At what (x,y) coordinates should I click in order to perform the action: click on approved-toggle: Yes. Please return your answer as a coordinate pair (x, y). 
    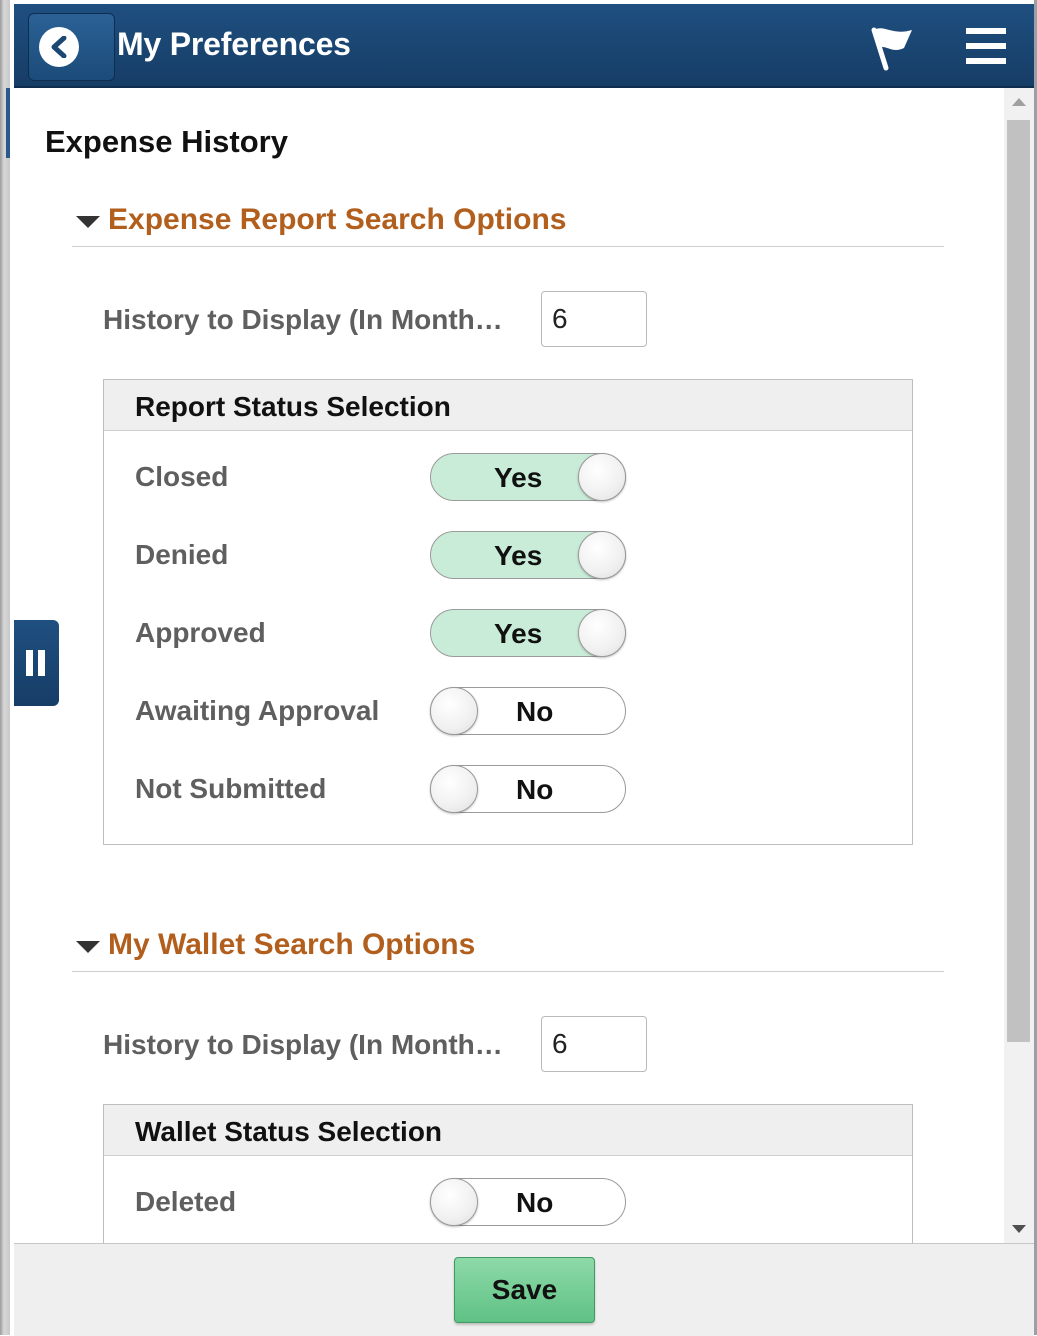
    Looking at the image, I should click on (528, 633).